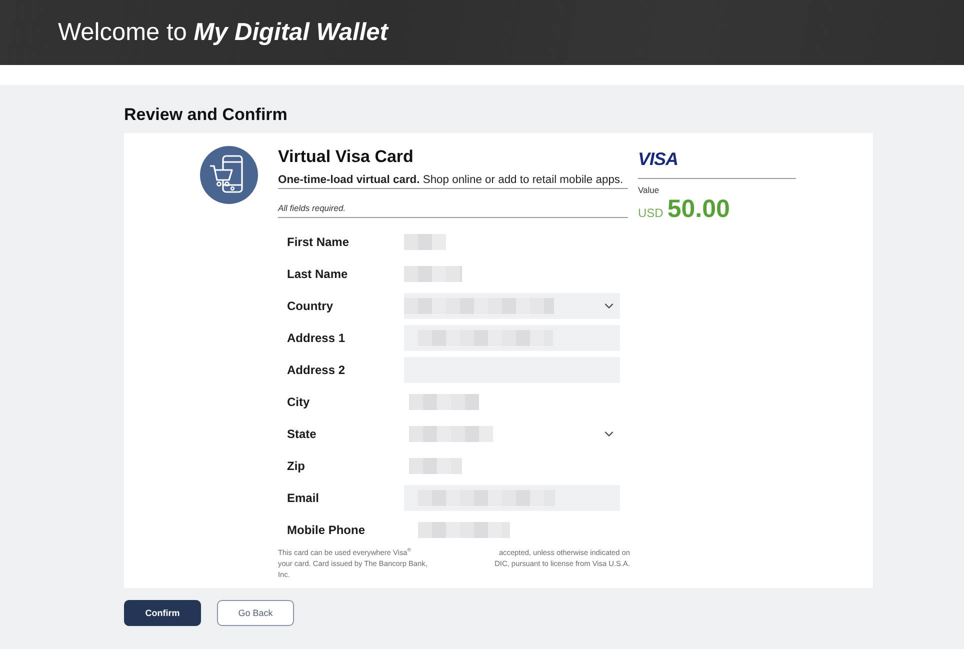 This screenshot has width=964, height=656. What do you see at coordinates (298, 402) in the screenshot?
I see `field-label: City` at bounding box center [298, 402].